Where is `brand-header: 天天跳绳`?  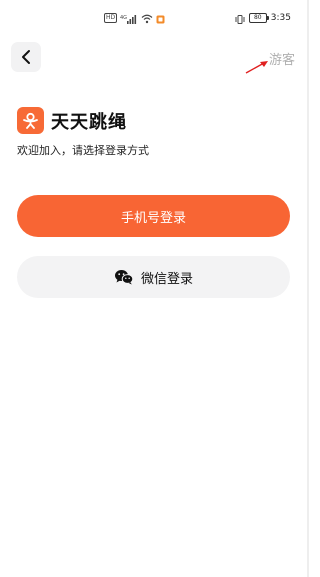
brand-header: 天天跳绳 is located at coordinates (72, 120).